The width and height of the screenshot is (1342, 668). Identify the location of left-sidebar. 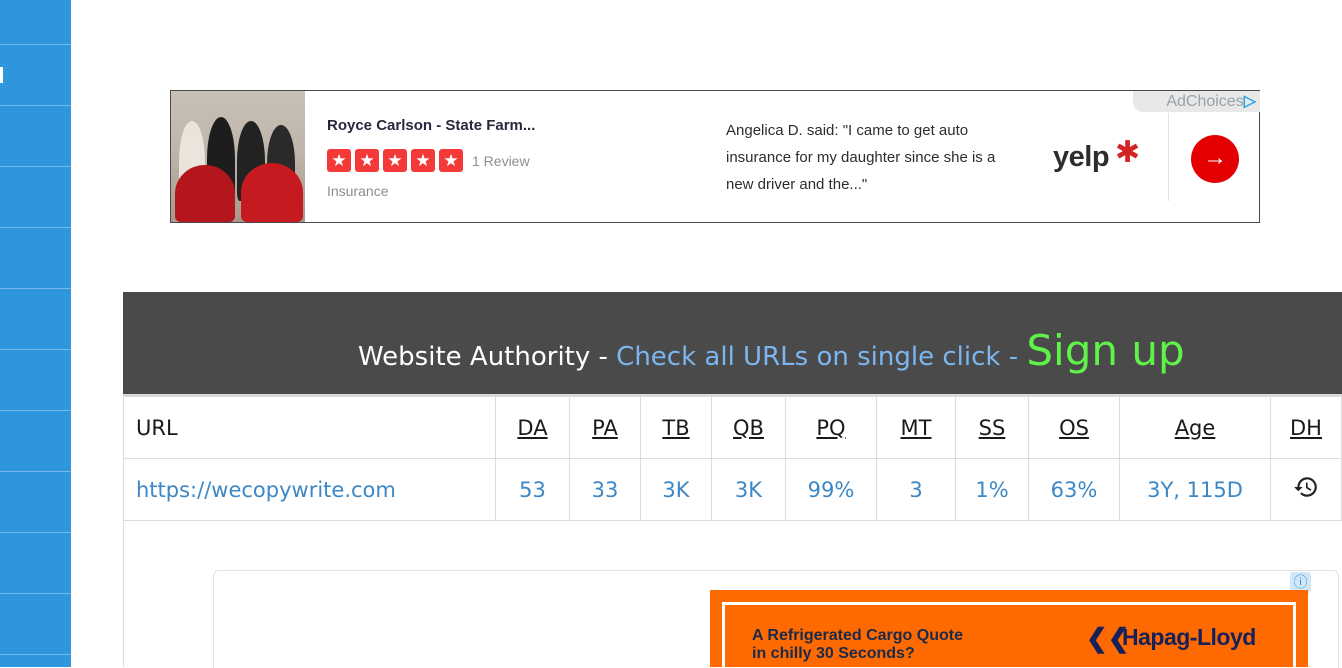
(35, 333).